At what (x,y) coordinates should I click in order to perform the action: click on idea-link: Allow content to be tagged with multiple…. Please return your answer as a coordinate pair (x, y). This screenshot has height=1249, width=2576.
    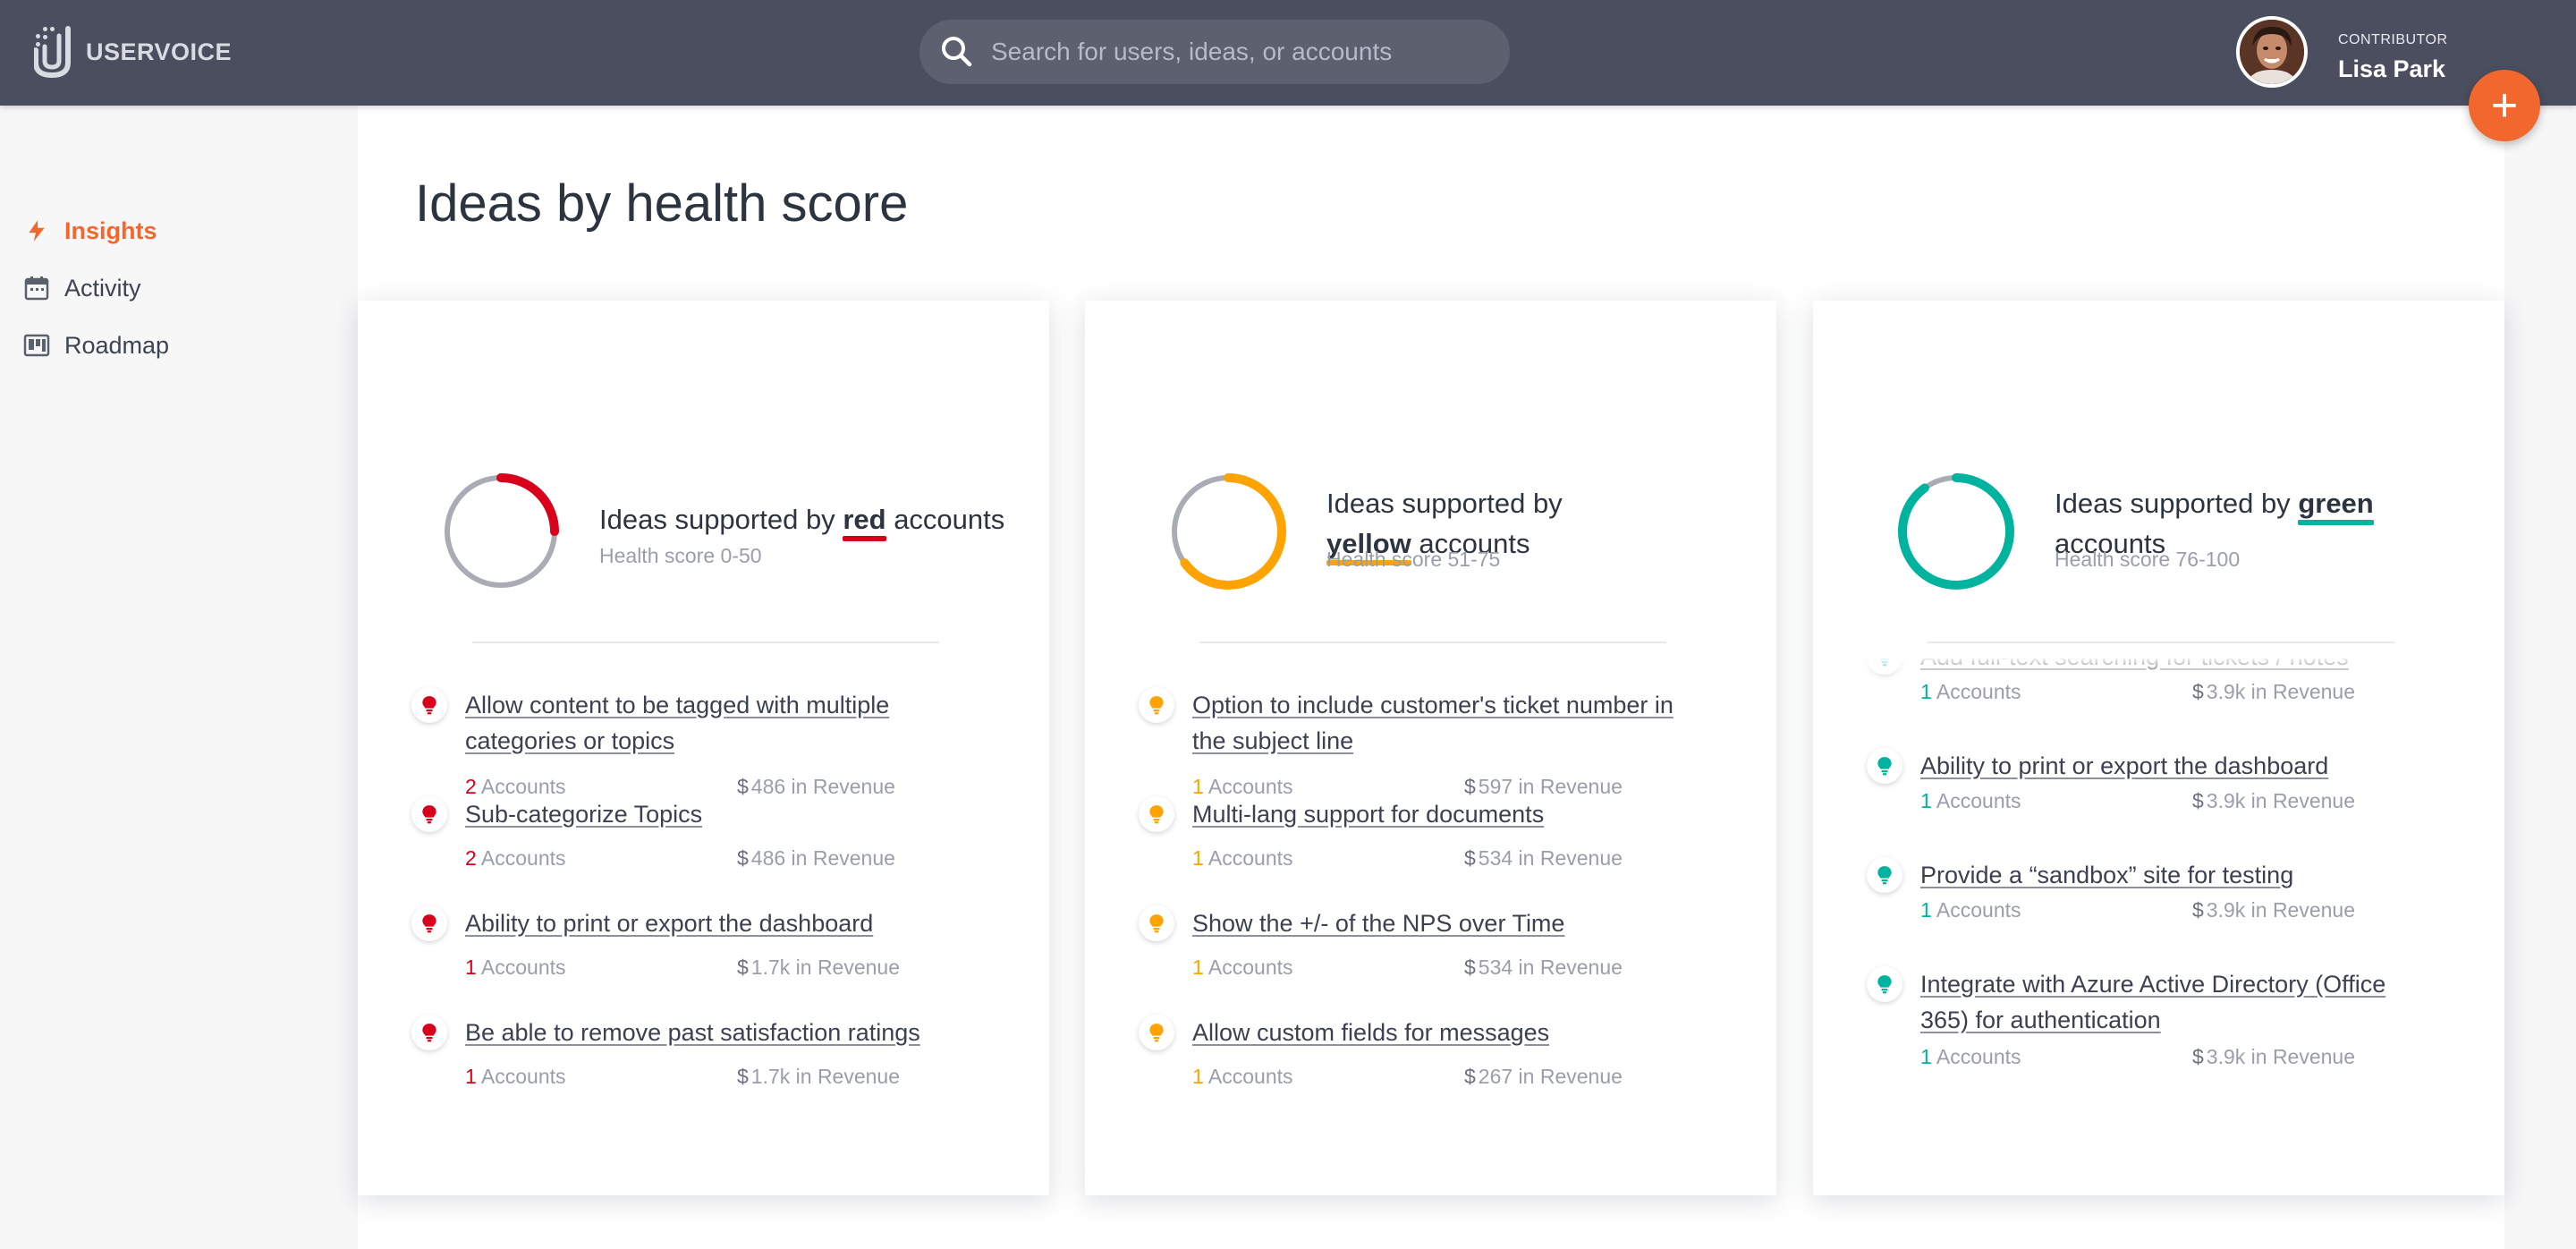
    Looking at the image, I should click on (715, 723).